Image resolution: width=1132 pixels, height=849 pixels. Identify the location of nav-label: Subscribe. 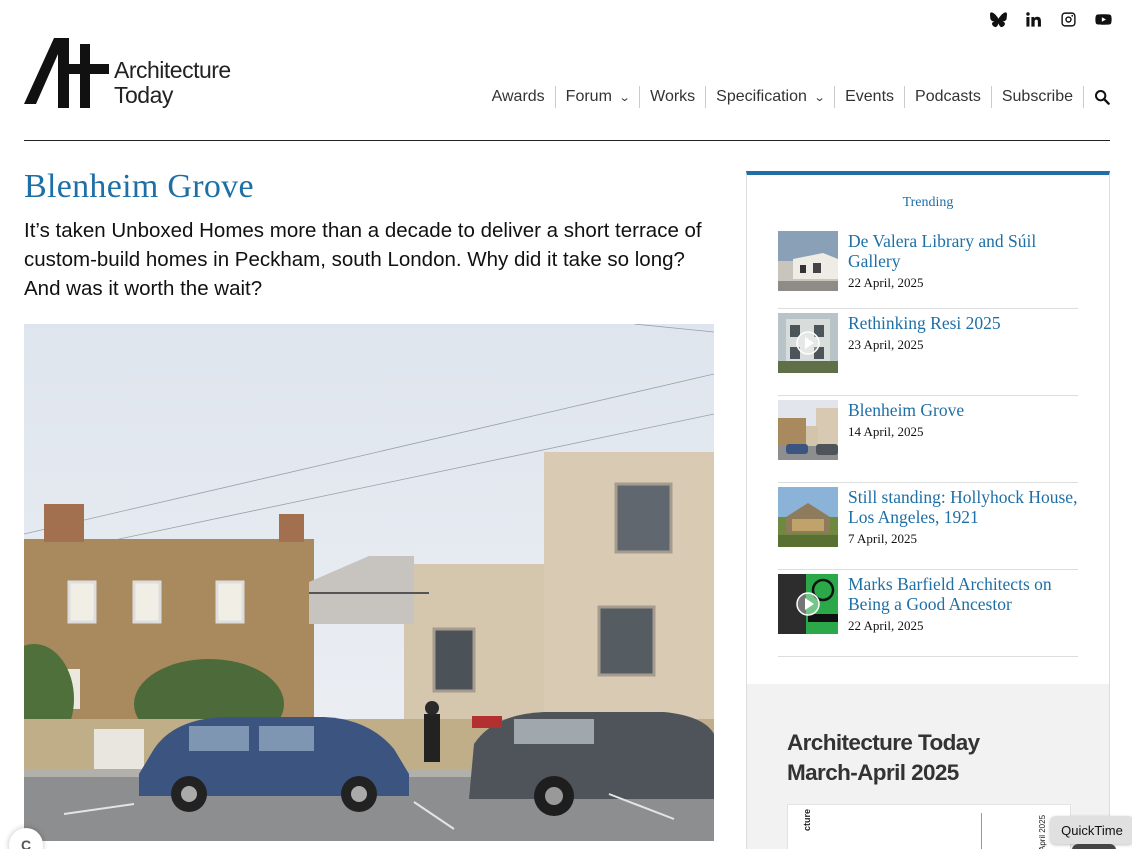
(1037, 96).